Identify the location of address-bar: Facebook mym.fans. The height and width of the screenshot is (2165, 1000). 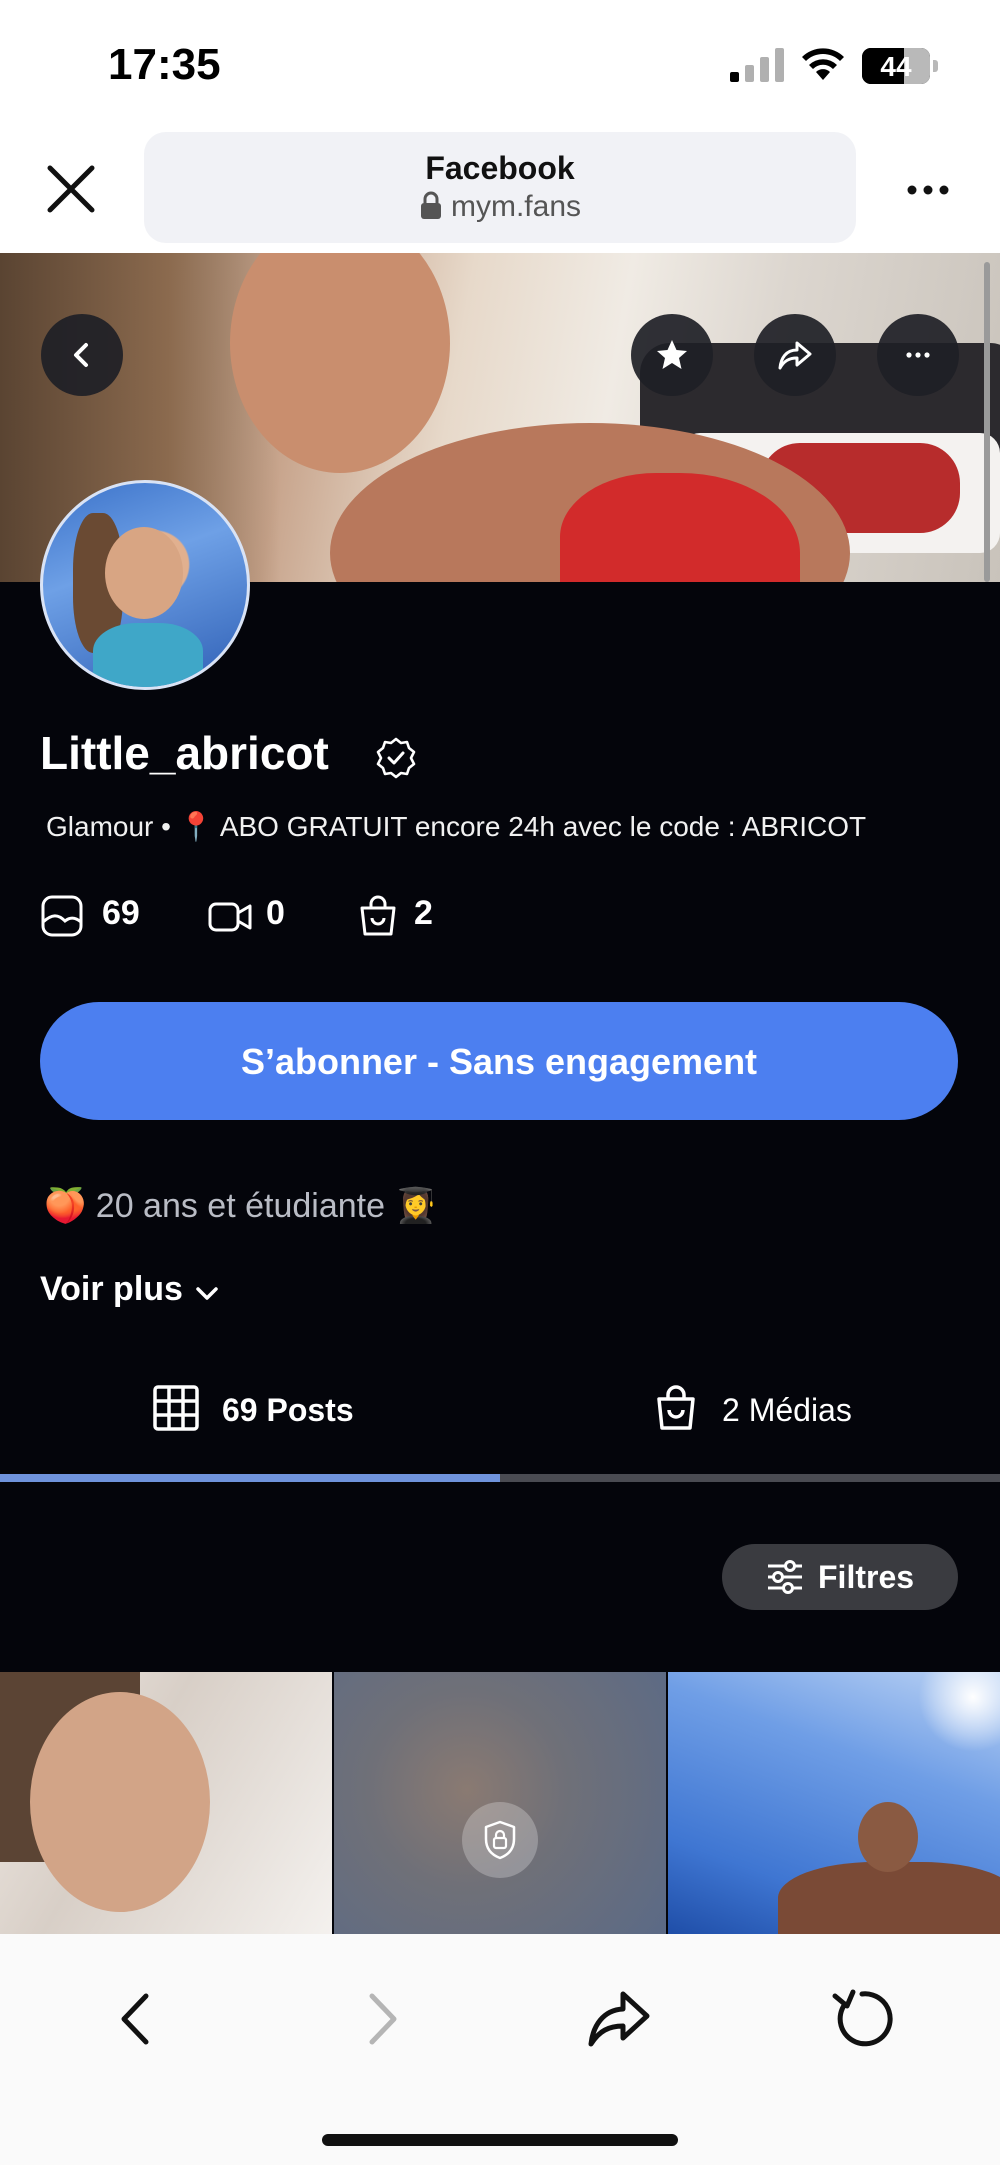
(500, 187).